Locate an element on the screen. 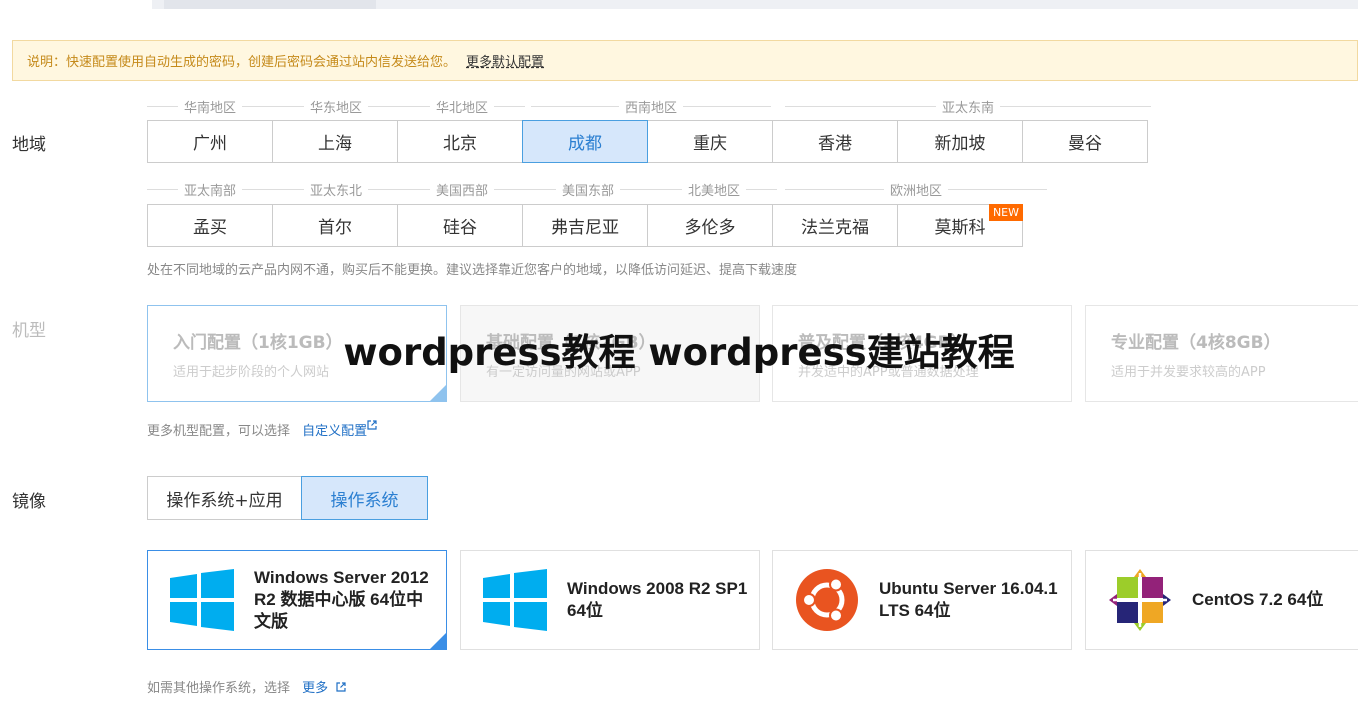 The image size is (1358, 706). city-label: 莫斯科 is located at coordinates (960, 228).